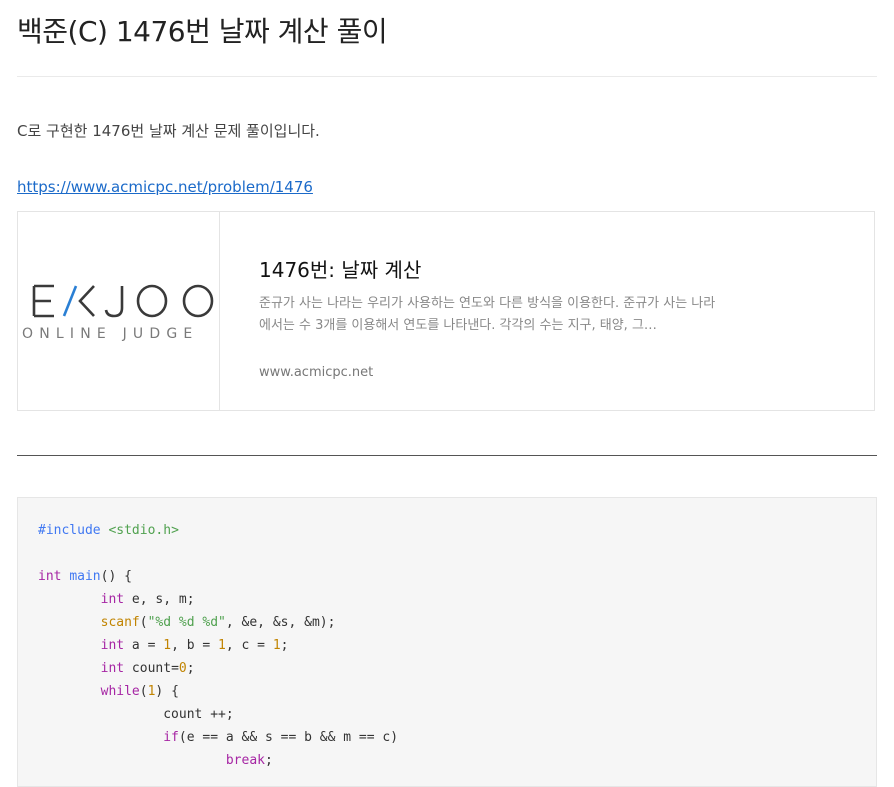 The image size is (894, 787). What do you see at coordinates (116, 576) in the screenshot?
I see `code-token: () {` at bounding box center [116, 576].